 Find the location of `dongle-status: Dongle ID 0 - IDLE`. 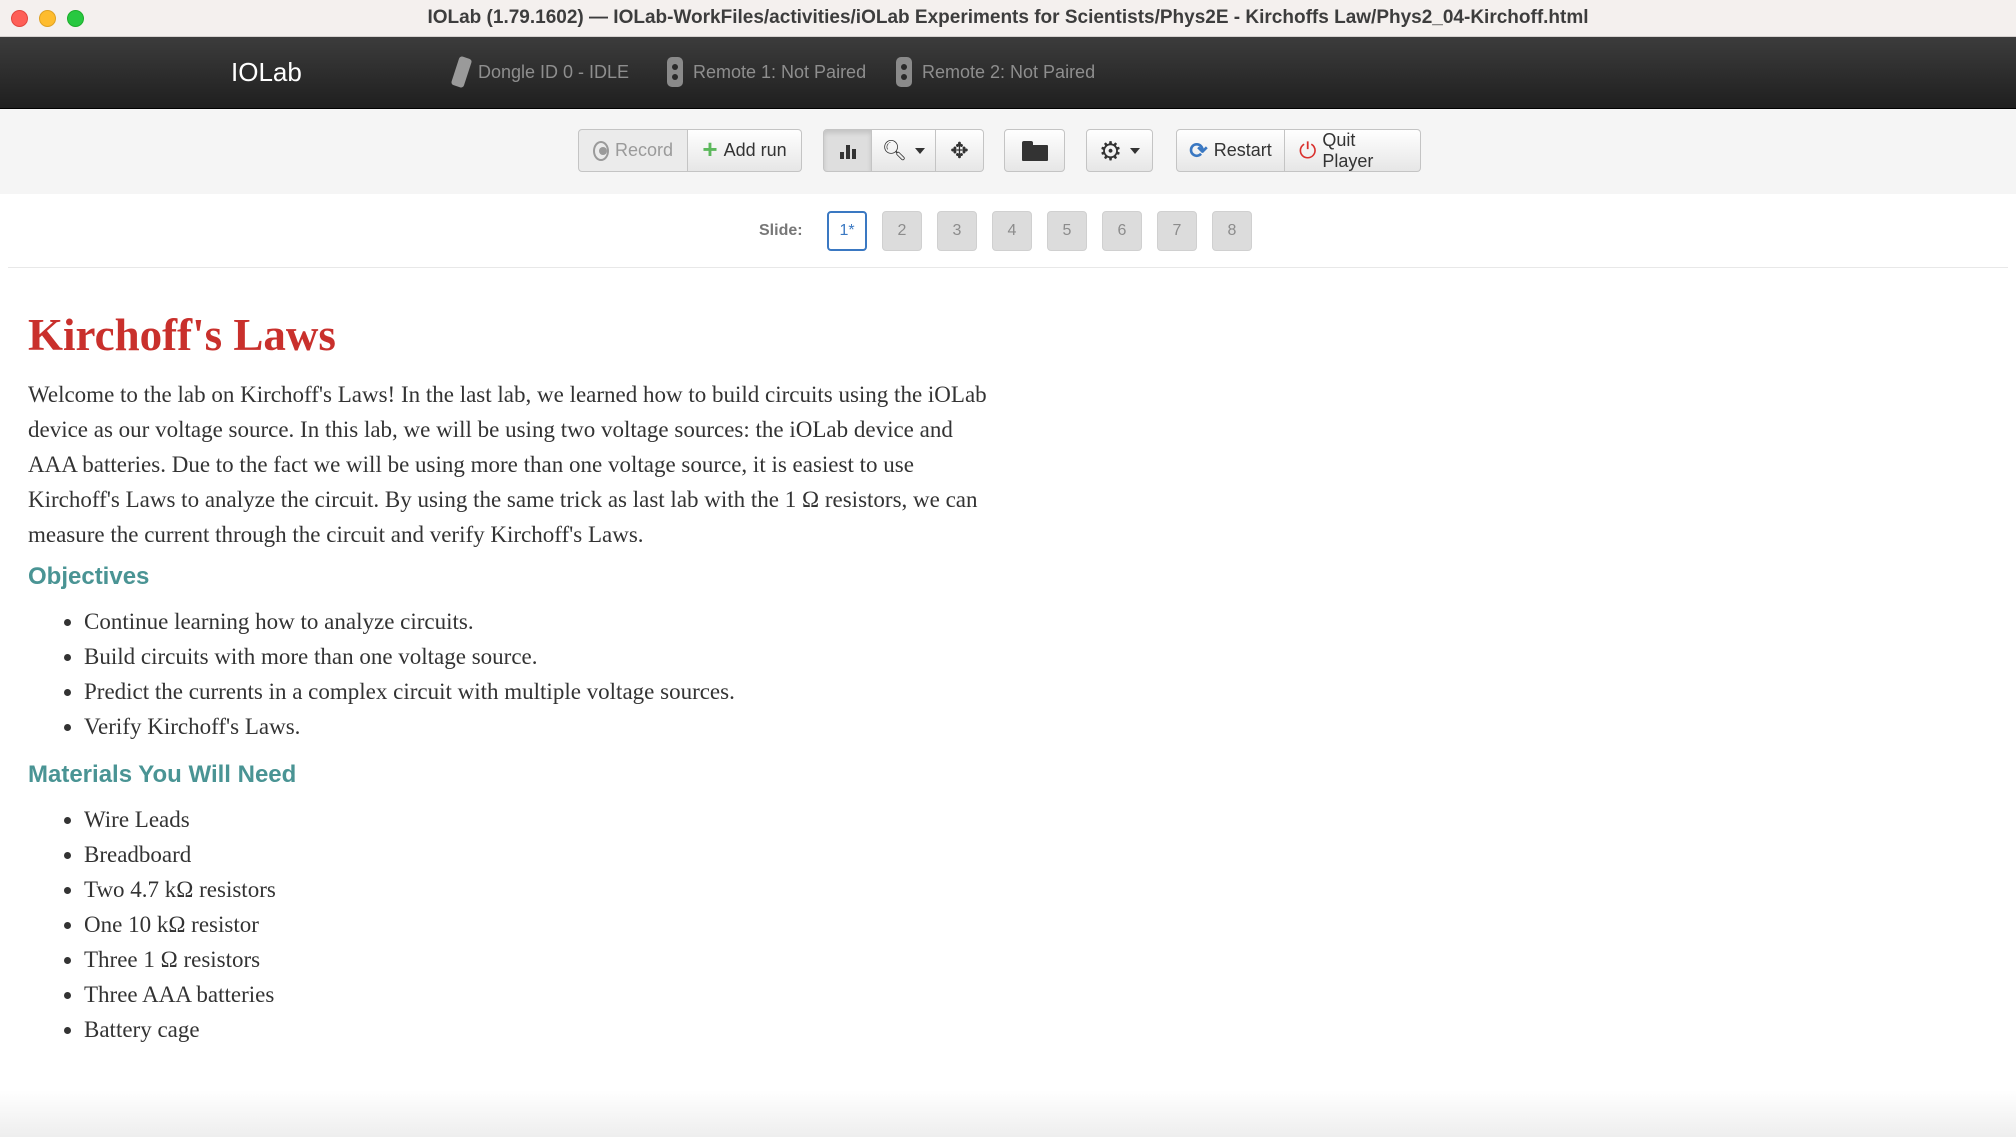

dongle-status: Dongle ID 0 - IDLE is located at coordinates (540, 72).